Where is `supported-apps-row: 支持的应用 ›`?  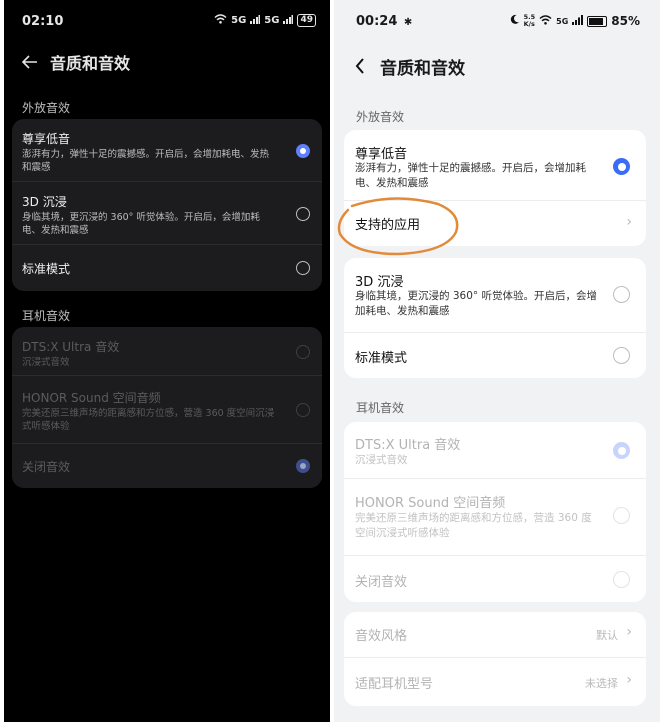
supported-apps-row: 支持的应用 › is located at coordinates (495, 223).